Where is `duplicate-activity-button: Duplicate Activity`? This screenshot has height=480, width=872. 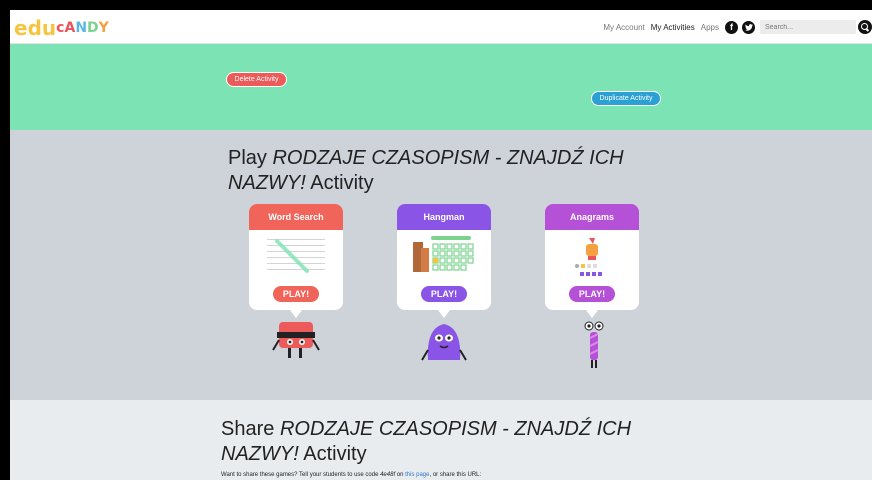 duplicate-activity-button: Duplicate Activity is located at coordinates (626, 98).